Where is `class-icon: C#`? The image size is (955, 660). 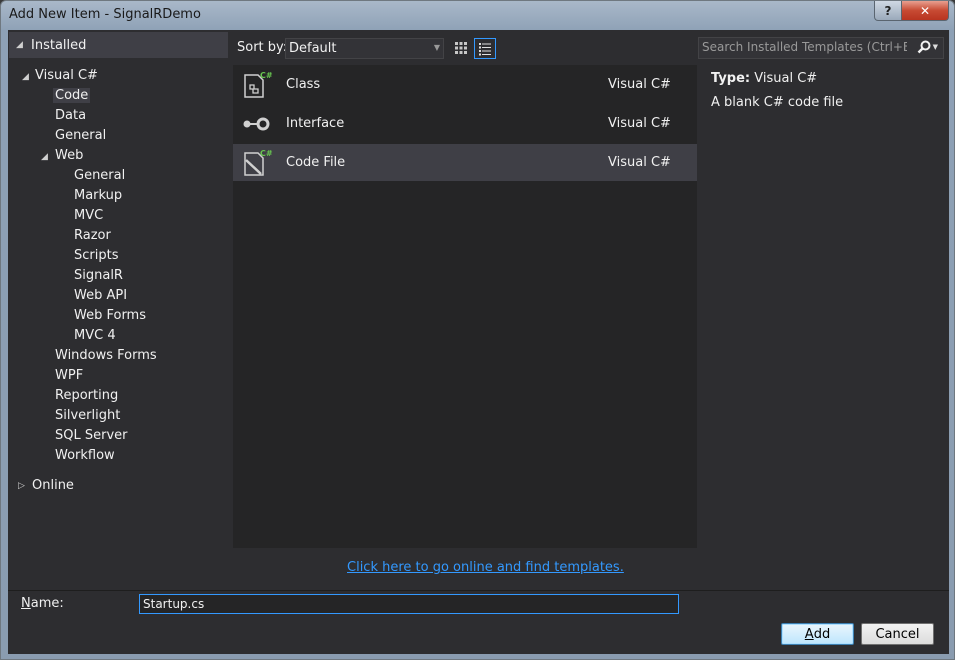
class-icon: C# is located at coordinates (258, 84).